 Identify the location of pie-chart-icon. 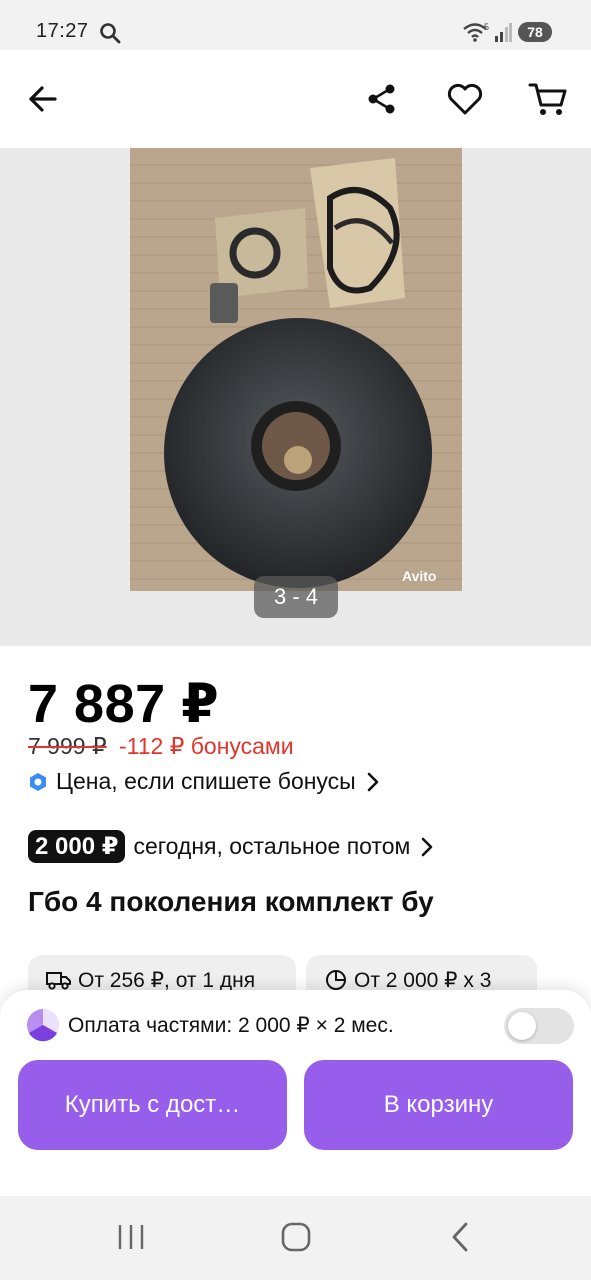
(336, 980).